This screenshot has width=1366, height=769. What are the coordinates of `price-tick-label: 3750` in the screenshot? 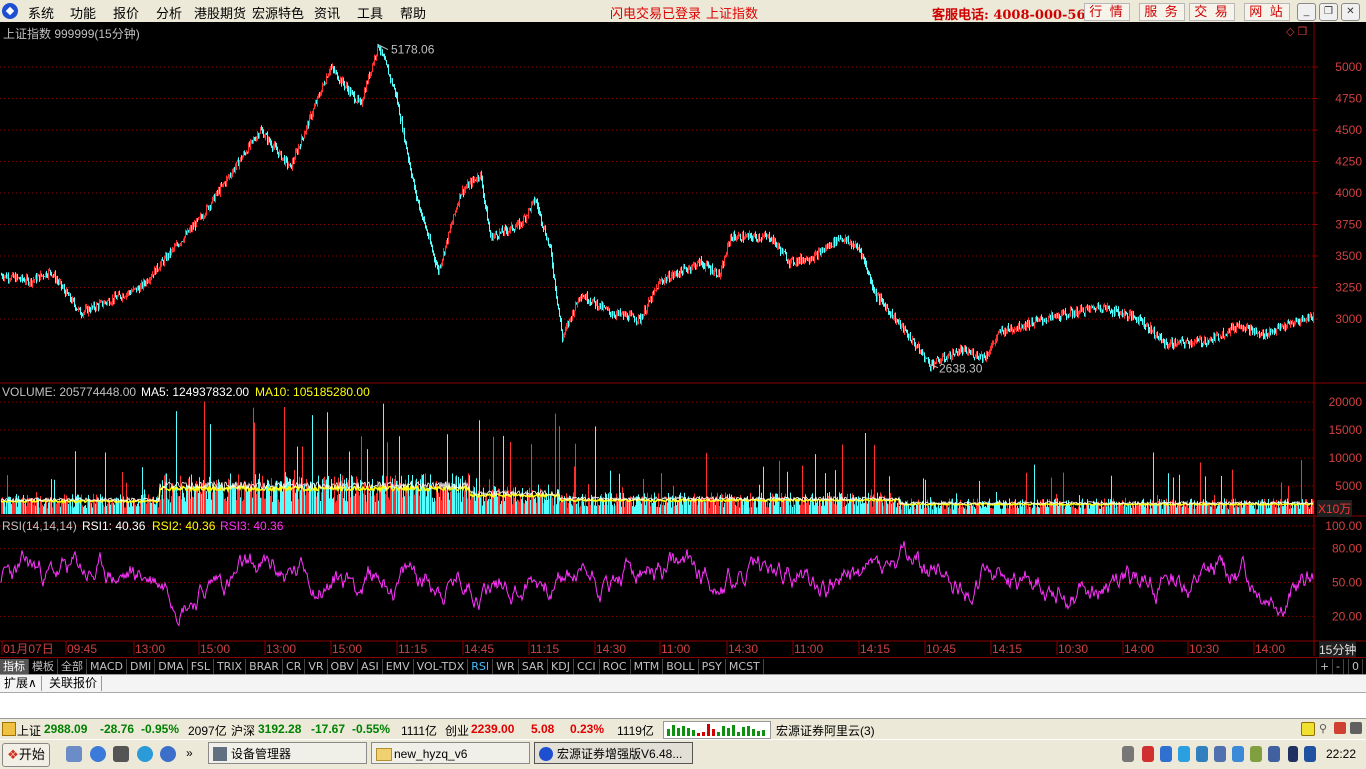 It's located at (1348, 225).